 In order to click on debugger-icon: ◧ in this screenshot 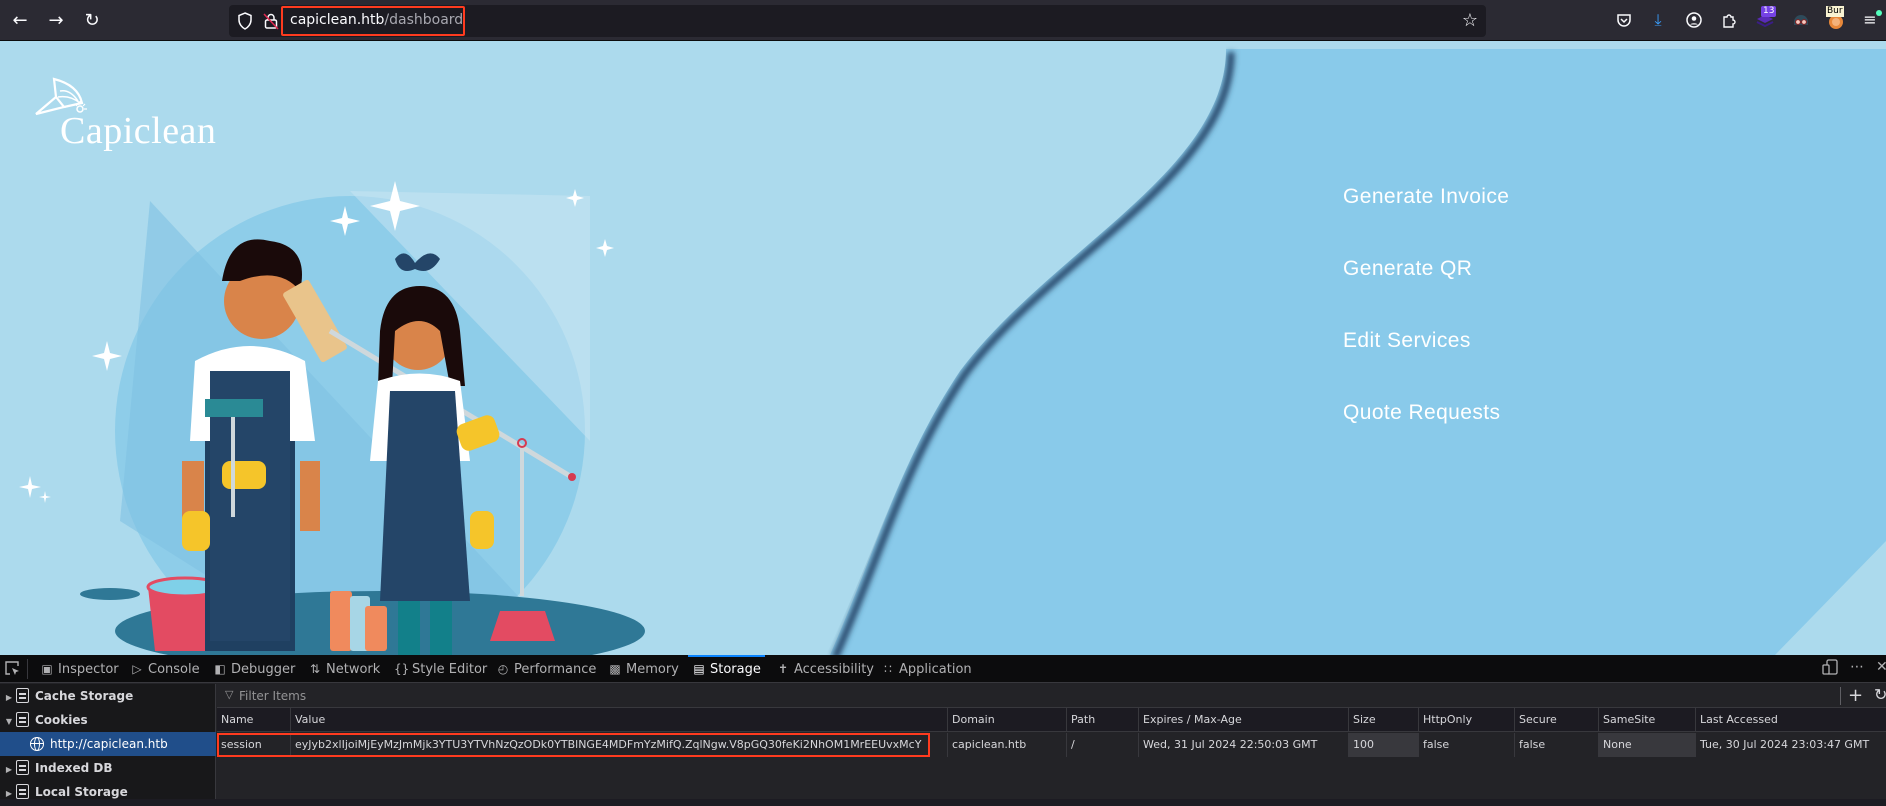, I will do `click(220, 669)`.